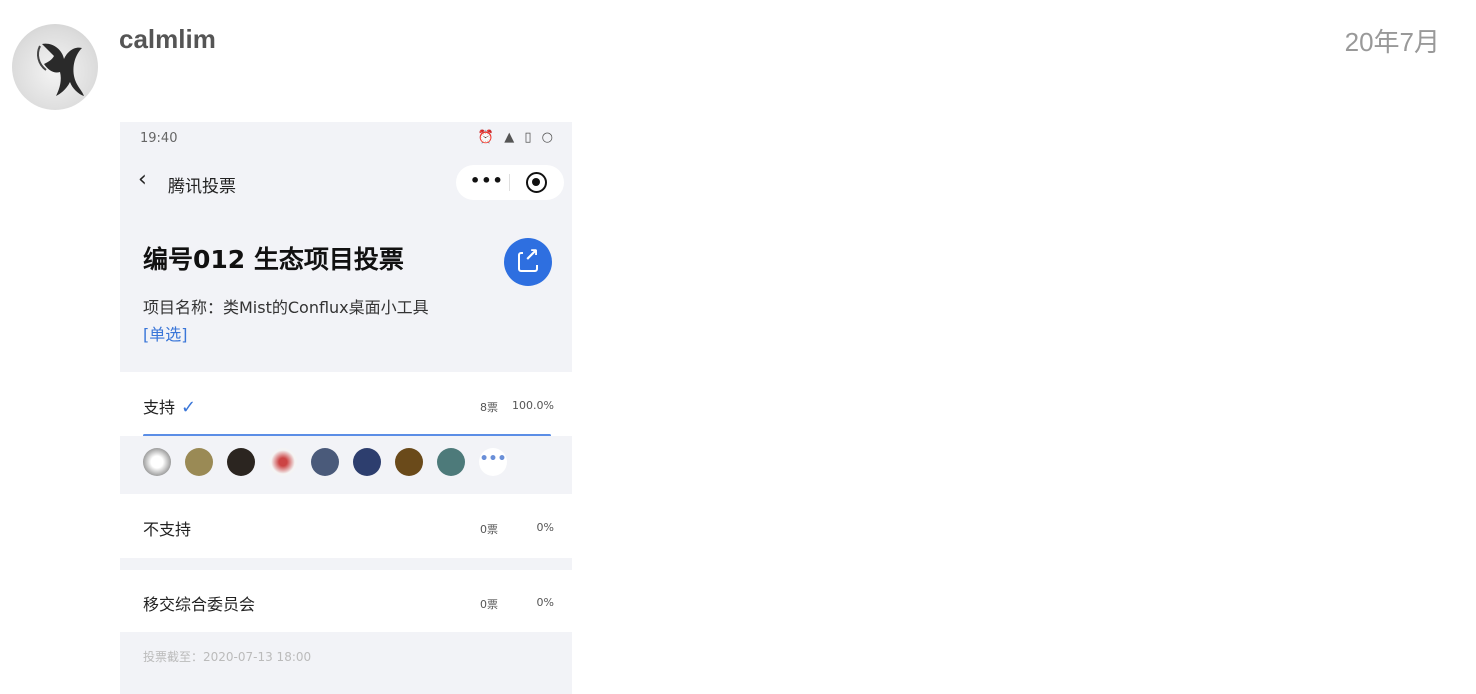  I want to click on vote-mode: [单选], so click(165, 334).